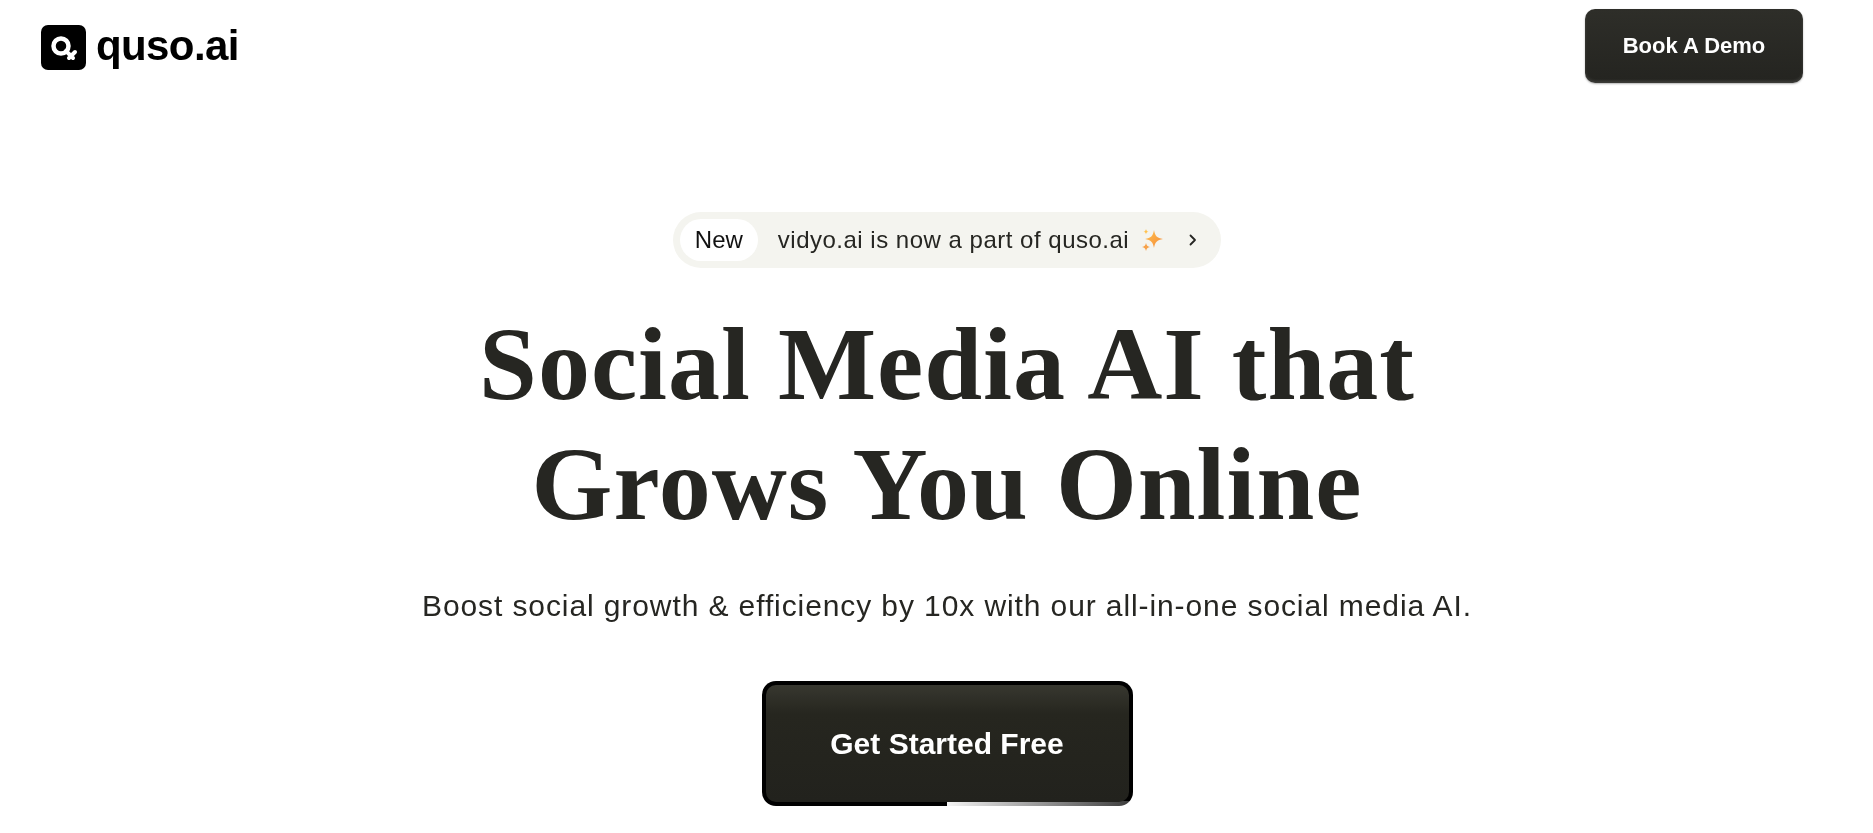 This screenshot has height=833, width=1873. What do you see at coordinates (63, 47) in the screenshot?
I see `logo-icon` at bounding box center [63, 47].